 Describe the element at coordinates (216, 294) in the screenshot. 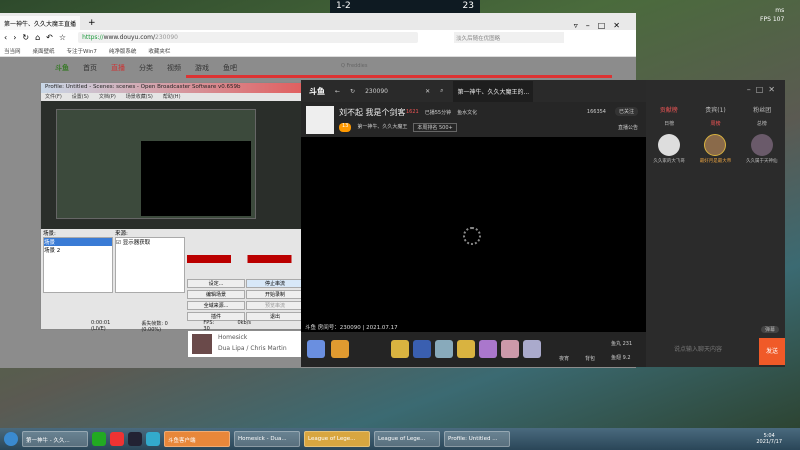

I see `edit-scene-button: 编辑场景` at that location.